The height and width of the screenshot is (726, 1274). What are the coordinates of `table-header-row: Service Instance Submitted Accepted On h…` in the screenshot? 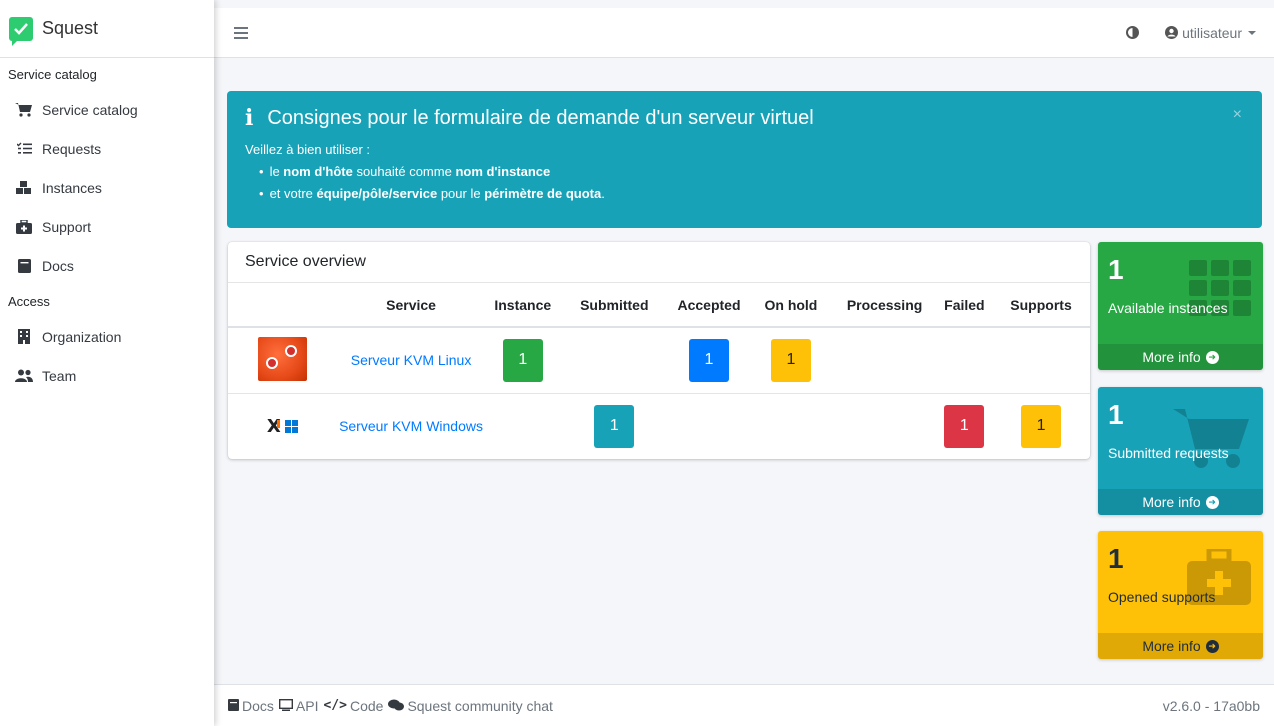 It's located at (659, 305).